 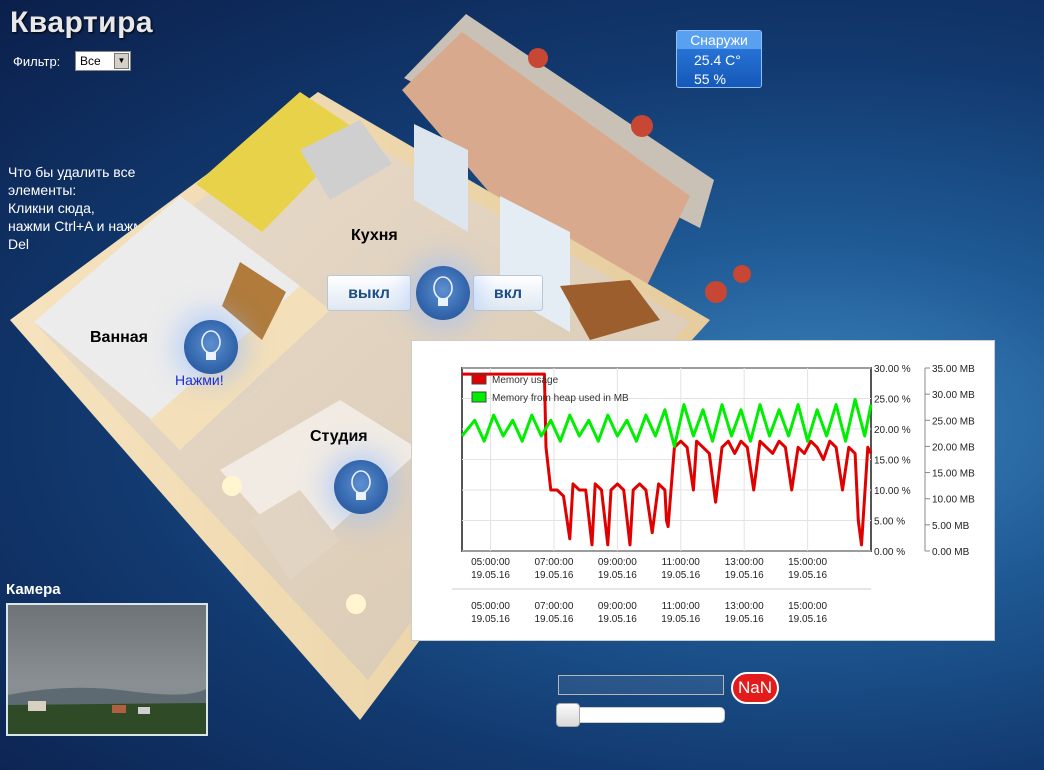 I want to click on camera-title: Камера, so click(x=33, y=589).